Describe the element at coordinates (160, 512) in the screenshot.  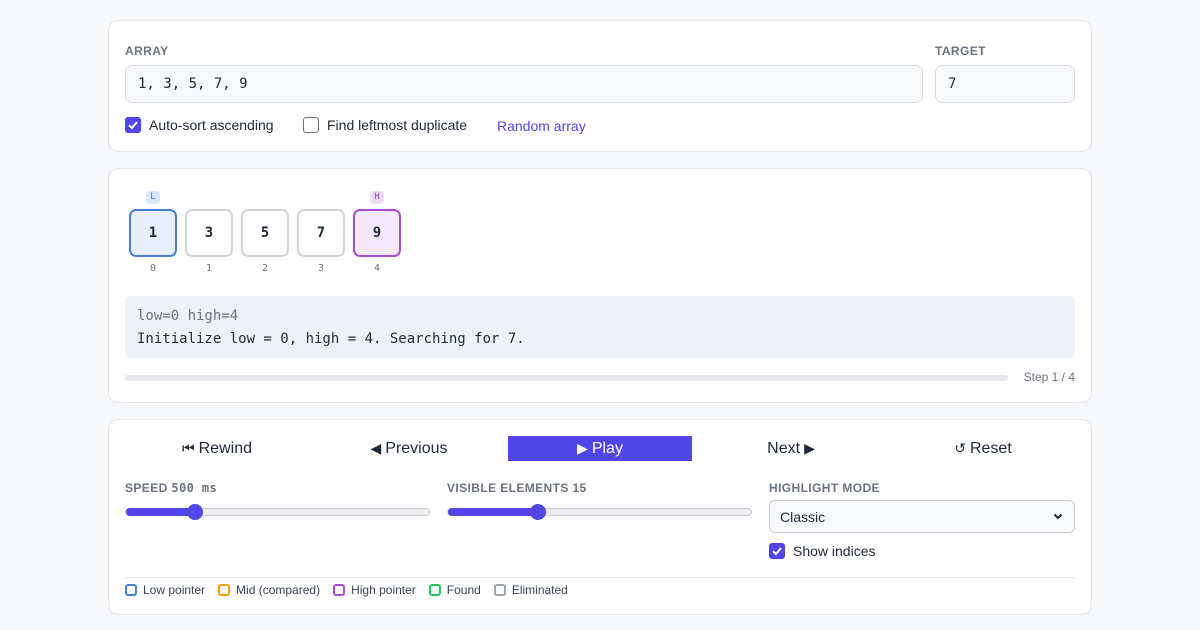
I see `speed-slider-fill` at that location.